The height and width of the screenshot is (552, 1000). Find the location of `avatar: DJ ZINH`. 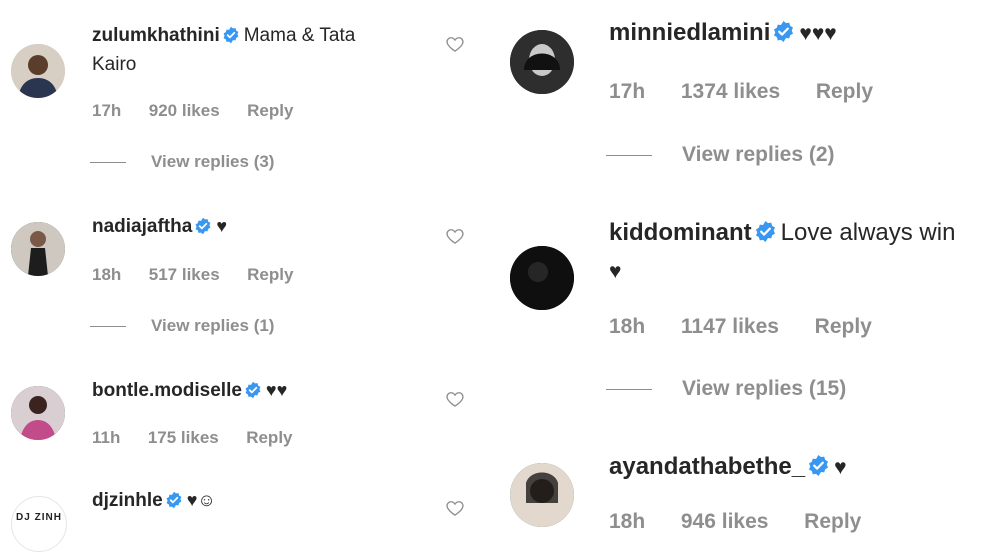

avatar: DJ ZINH is located at coordinates (39, 524).